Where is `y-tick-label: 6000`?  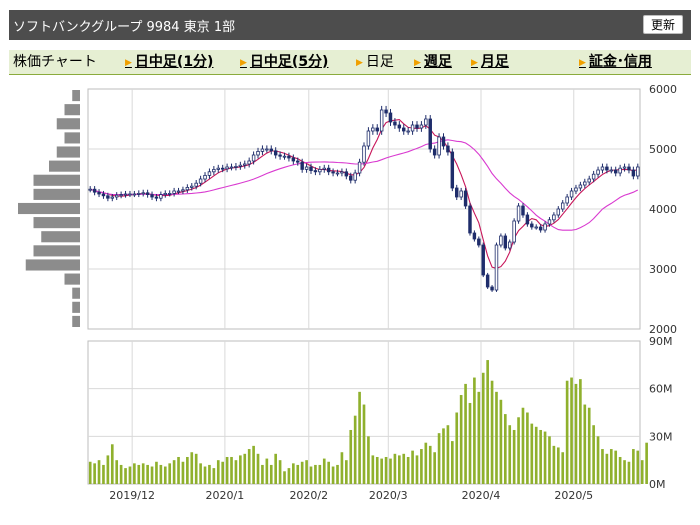
y-tick-label: 6000 is located at coordinates (663, 89).